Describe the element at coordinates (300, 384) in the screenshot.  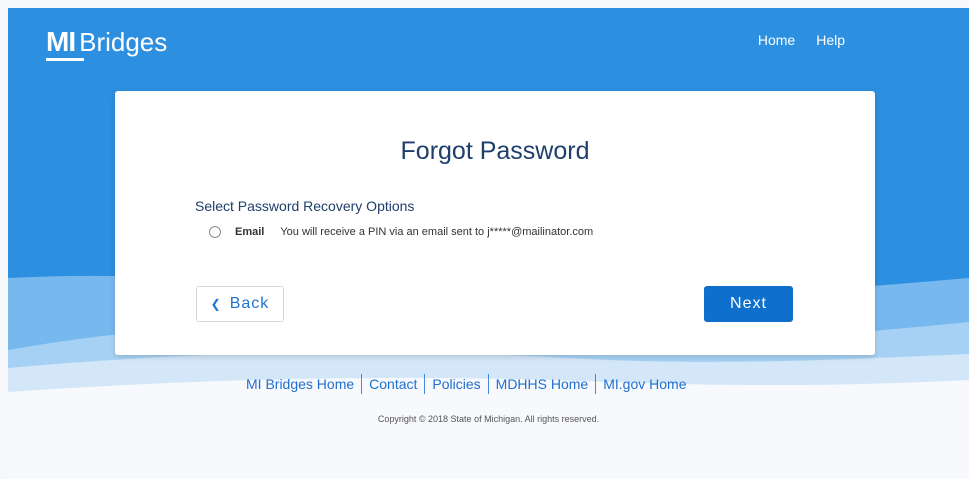
I see `footer-link-mi-bridges-home: MI Bridges Home` at that location.